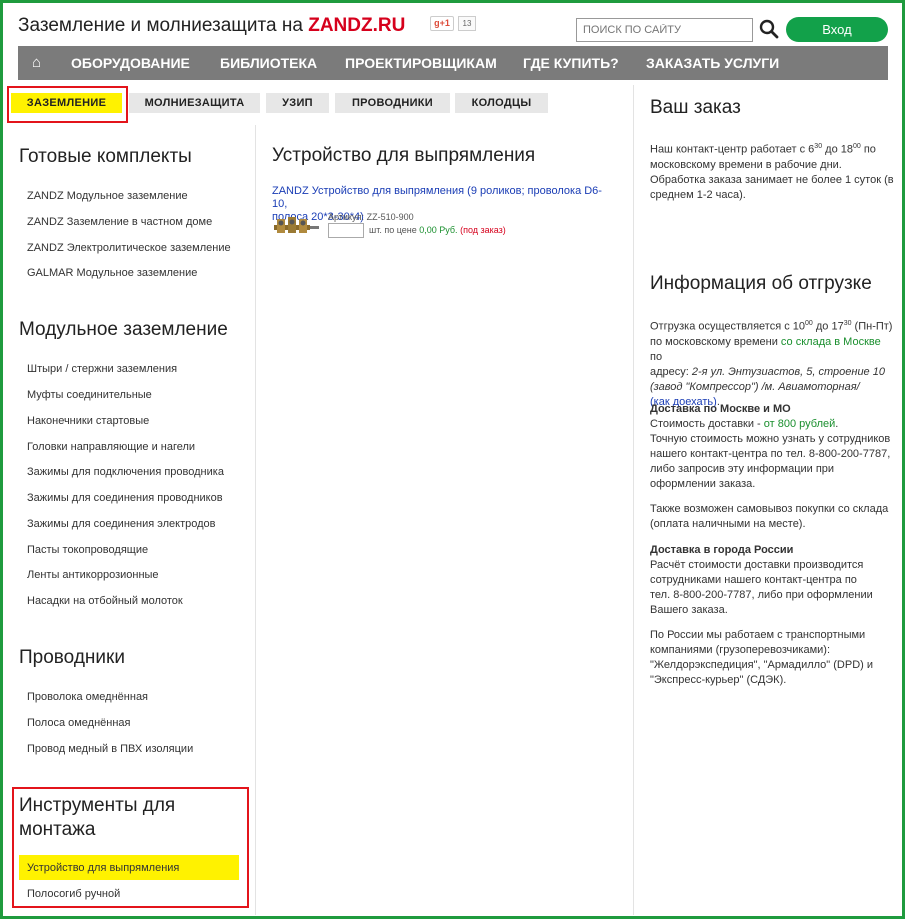 This screenshot has width=905, height=919. Describe the element at coordinates (121, 524) in the screenshot. I see `sidebar-item: Зажимы для соединения электродов` at that location.